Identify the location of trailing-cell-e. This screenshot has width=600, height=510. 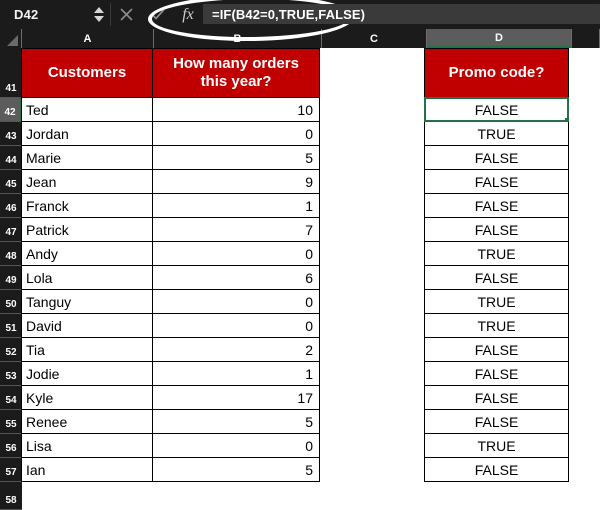
(586, 496).